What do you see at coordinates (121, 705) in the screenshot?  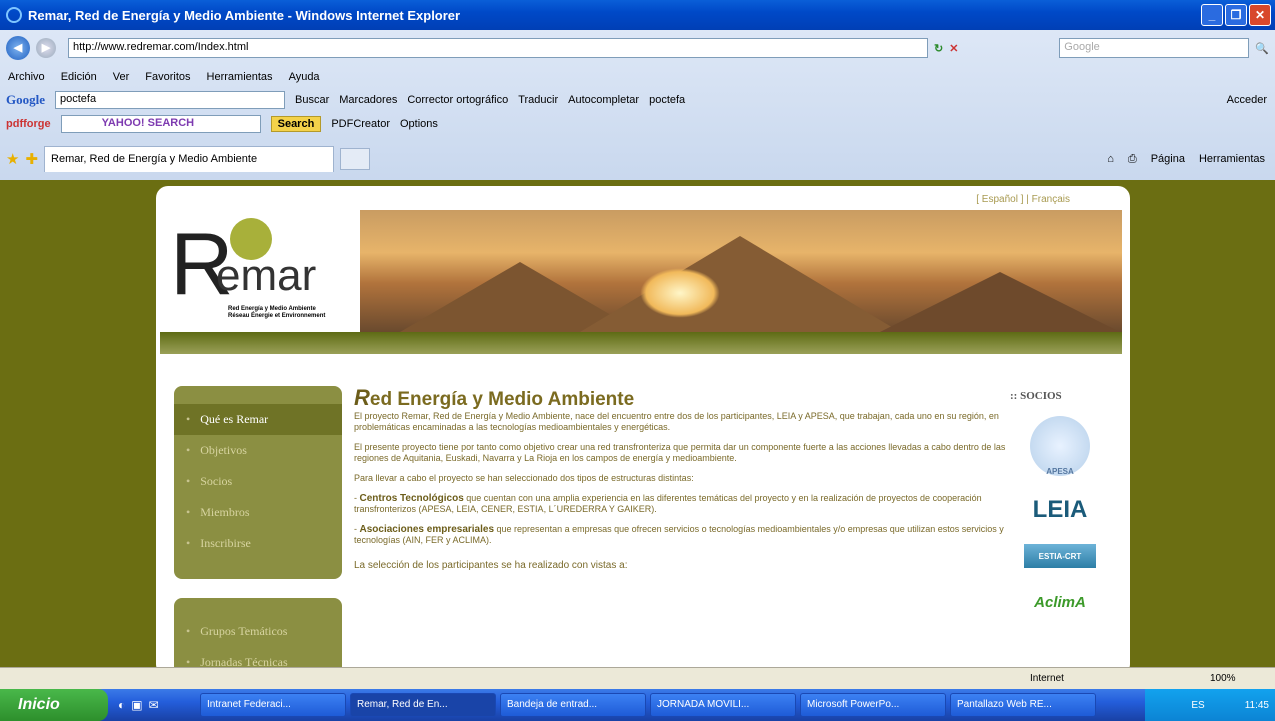 I see `ie-quicklaunch-icon: ◐` at bounding box center [121, 705].